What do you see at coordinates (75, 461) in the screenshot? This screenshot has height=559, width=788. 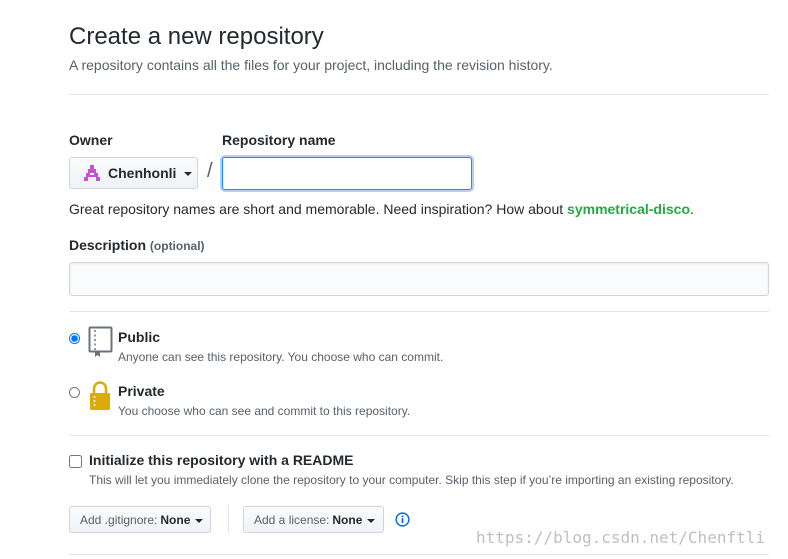 I see `readme-checkbox` at bounding box center [75, 461].